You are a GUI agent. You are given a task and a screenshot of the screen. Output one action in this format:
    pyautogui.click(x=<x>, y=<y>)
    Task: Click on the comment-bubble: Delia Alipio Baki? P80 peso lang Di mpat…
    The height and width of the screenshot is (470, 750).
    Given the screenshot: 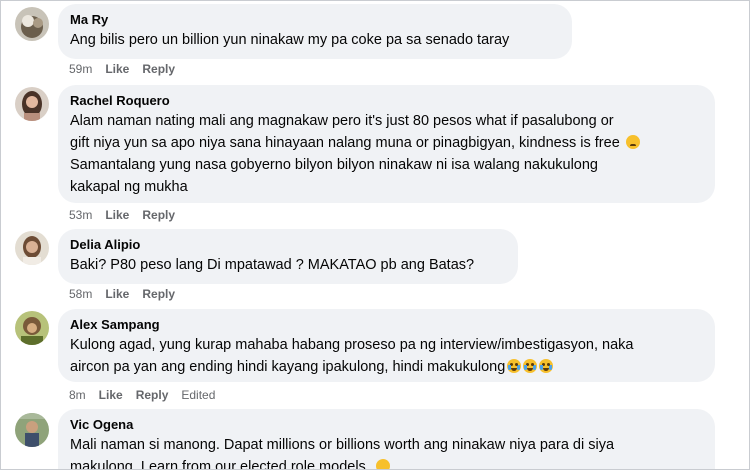 What is the action you would take?
    pyautogui.click(x=288, y=256)
    